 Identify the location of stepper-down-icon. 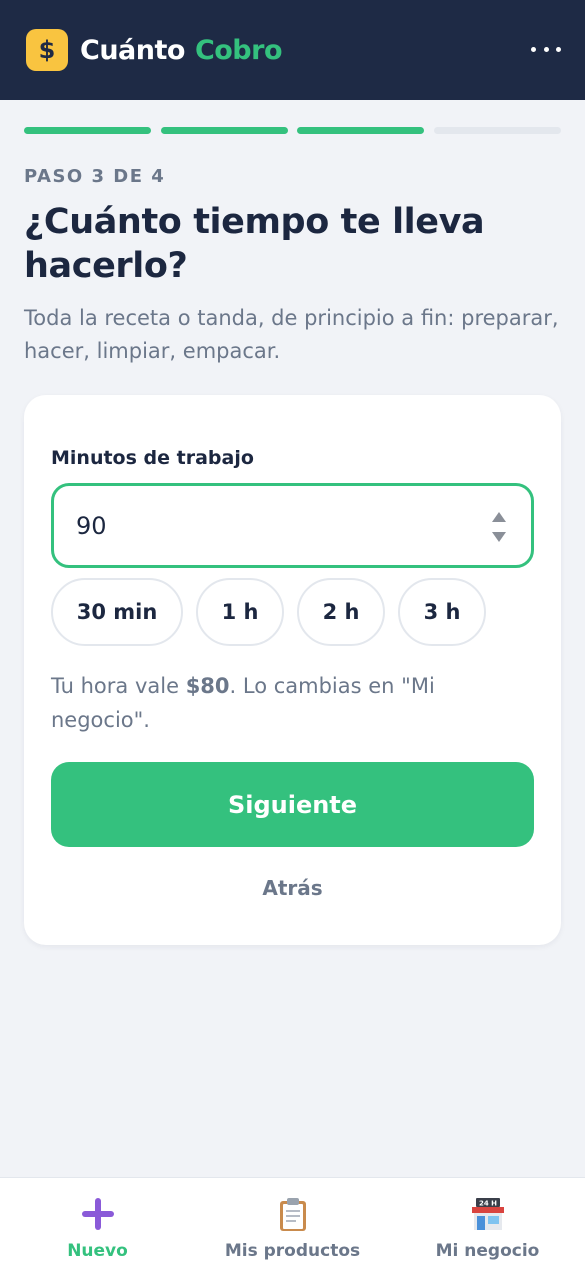
(499, 537).